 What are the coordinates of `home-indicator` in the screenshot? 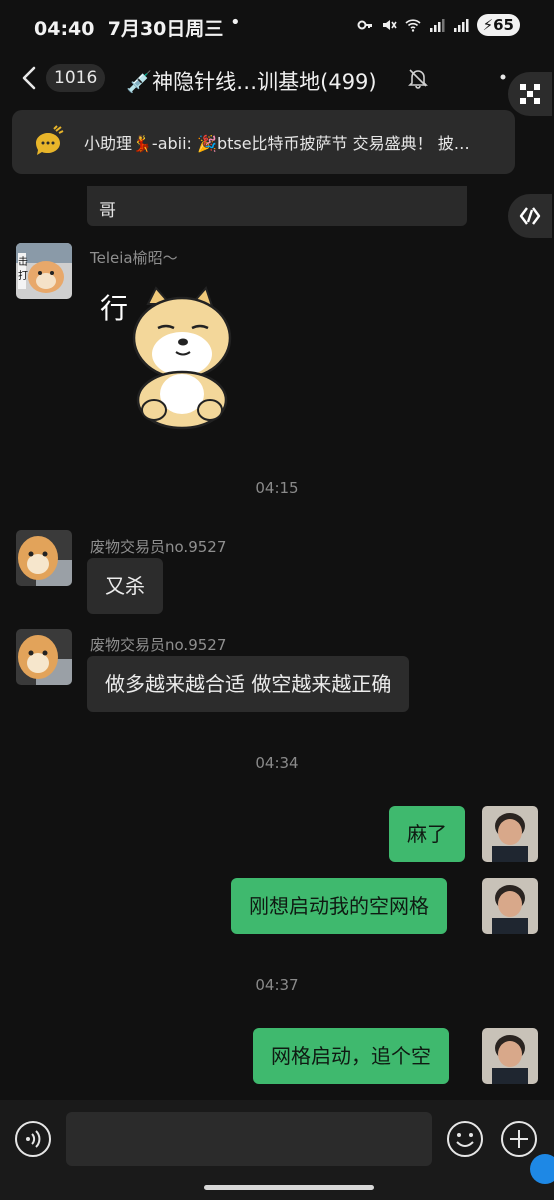 It's located at (289, 1187).